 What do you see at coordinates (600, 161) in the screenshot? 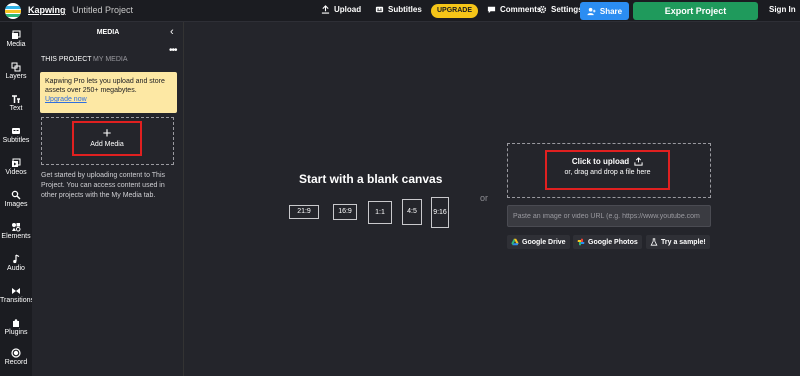
I see `click-to-upload-label: Click to upload` at bounding box center [600, 161].